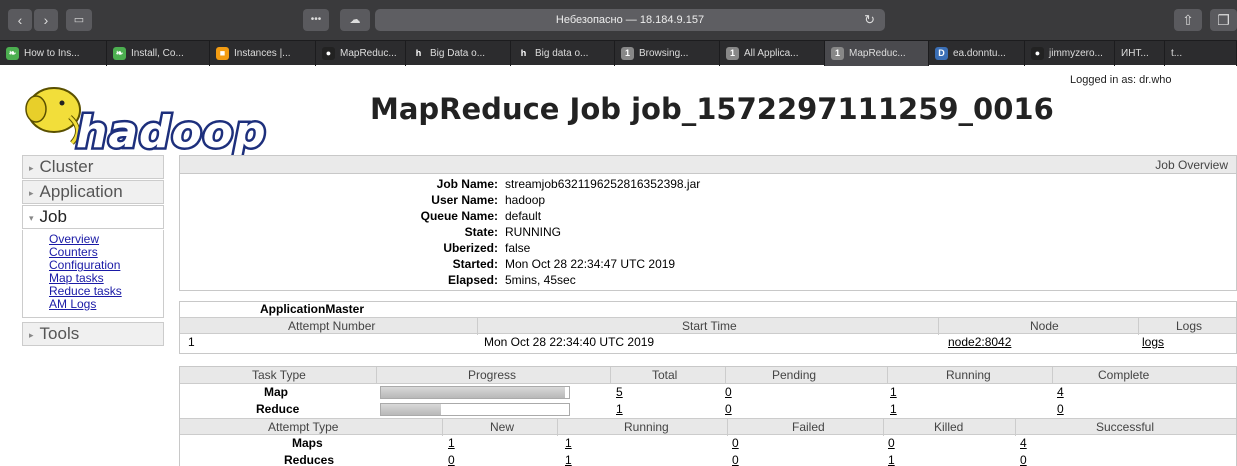 This screenshot has height=466, width=1237. I want to click on sidebar-item-application: ▸ Application, so click(93, 192).